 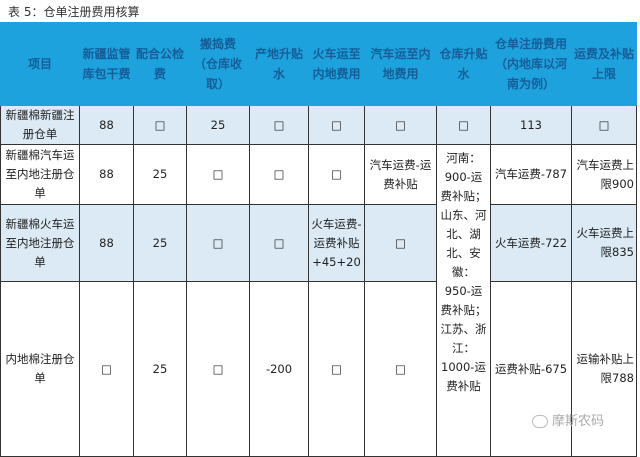 I want to click on table-cell: 火车运费上限835, so click(x=604, y=243).